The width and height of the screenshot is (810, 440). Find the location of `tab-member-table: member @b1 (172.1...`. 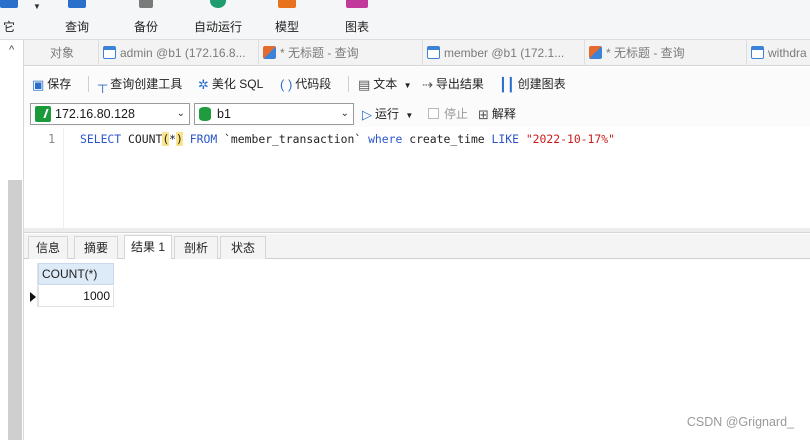

tab-member-table: member @b1 (172.1... is located at coordinates (503, 53).